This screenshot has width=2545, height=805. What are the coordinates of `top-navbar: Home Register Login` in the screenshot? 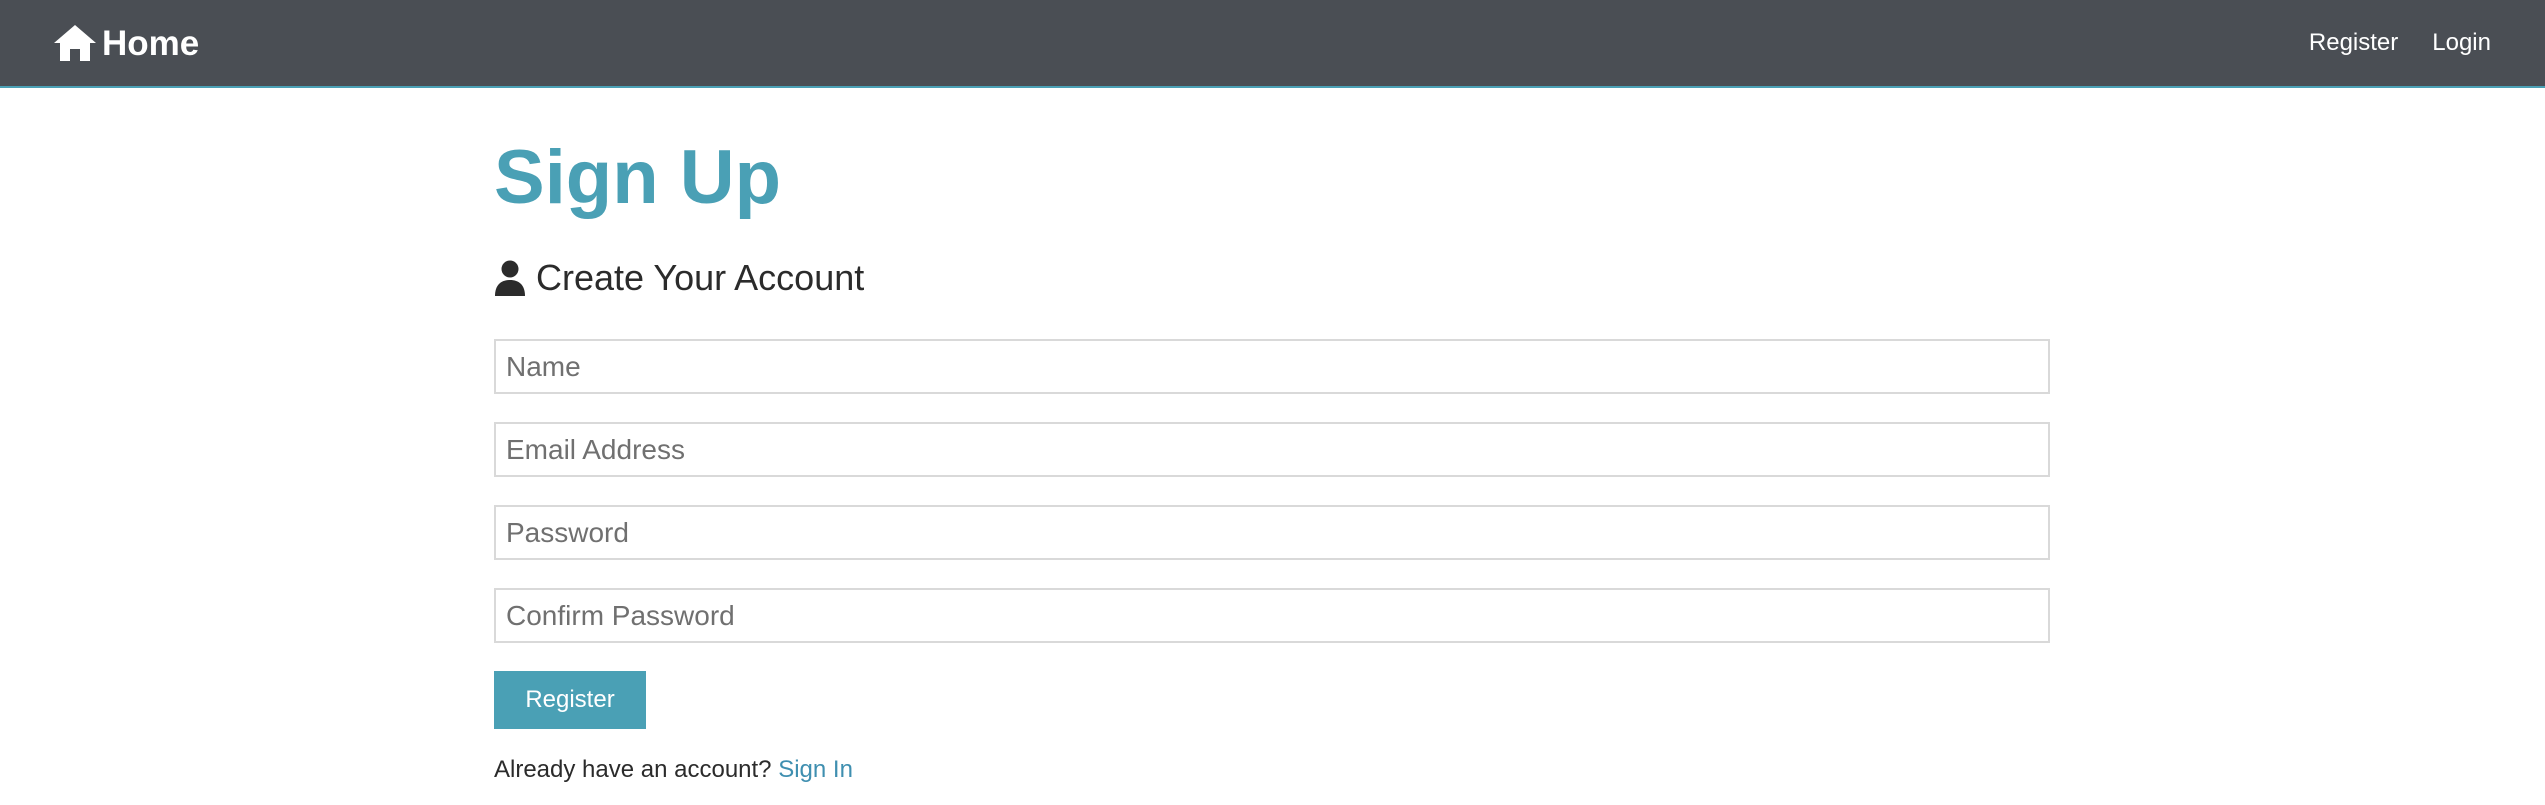 It's located at (1272, 44).